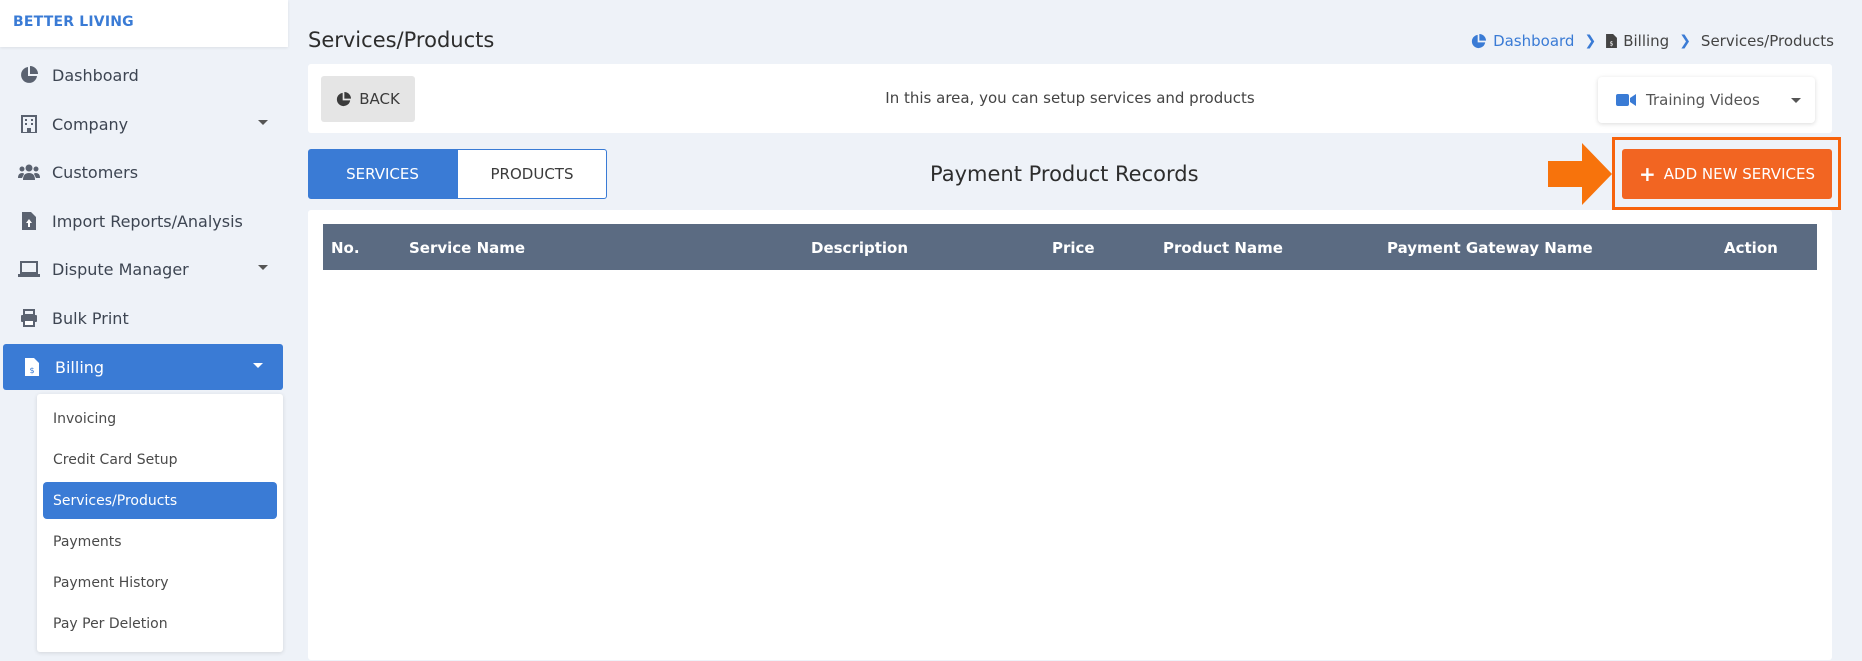 This screenshot has width=1862, height=661. Describe the element at coordinates (1703, 100) in the screenshot. I see `training-videos-label: Training Videos` at that location.